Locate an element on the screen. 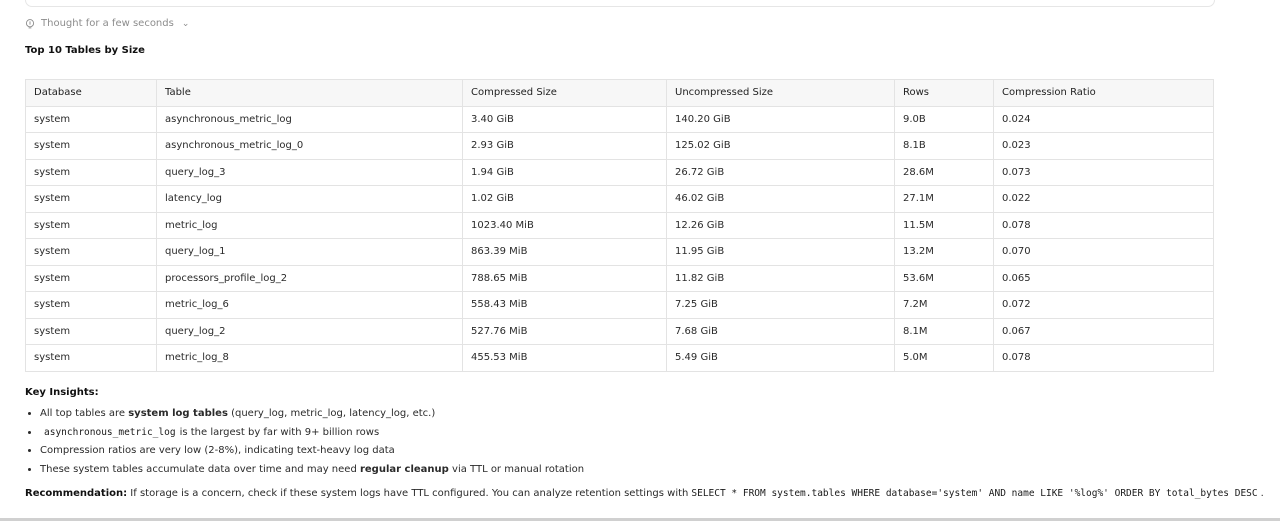 This screenshot has width=1280, height=521. cell-compression-ratio: 0.065 is located at coordinates (1103, 278).